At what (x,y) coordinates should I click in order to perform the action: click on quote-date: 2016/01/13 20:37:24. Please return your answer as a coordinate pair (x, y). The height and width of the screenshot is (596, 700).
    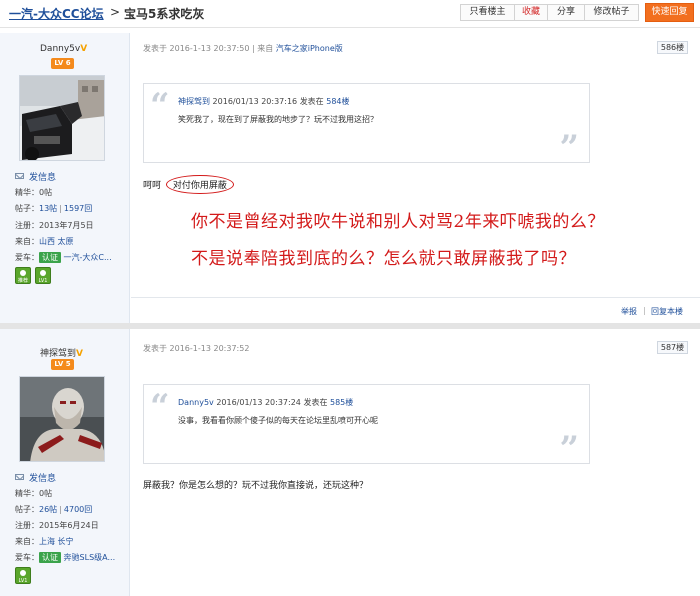
    Looking at the image, I should click on (258, 402).